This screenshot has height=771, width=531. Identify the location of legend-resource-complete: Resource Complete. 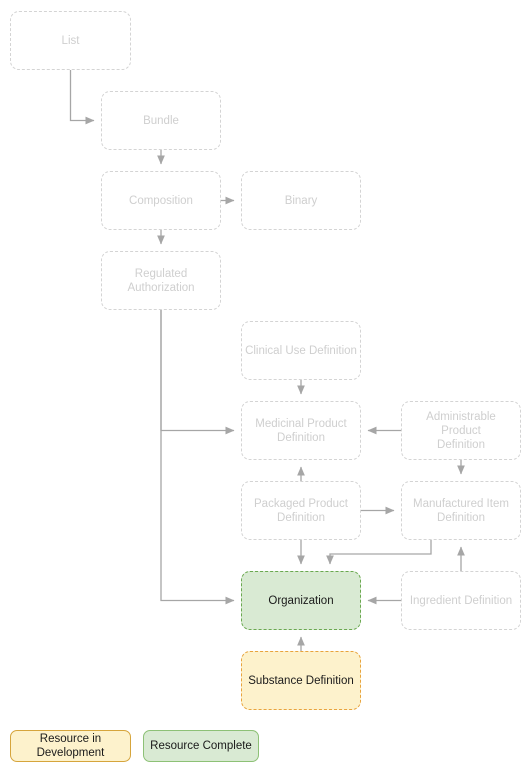
(201, 746).